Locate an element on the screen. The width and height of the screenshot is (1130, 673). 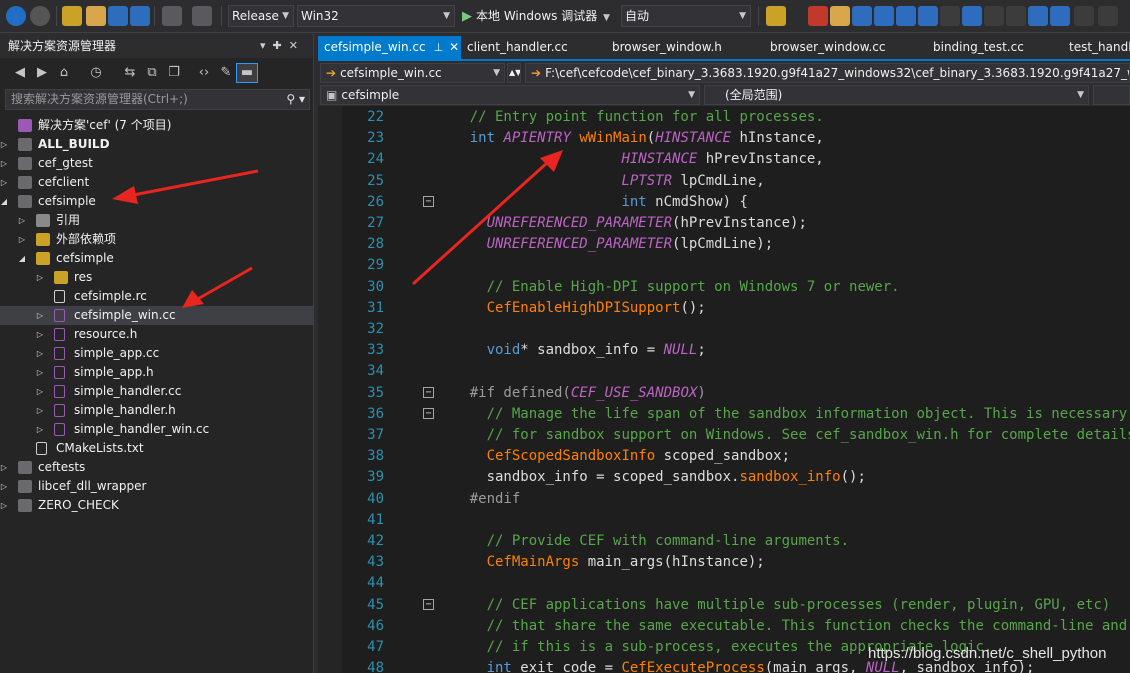
tree-item-label: cefsimple is located at coordinates (67, 201).